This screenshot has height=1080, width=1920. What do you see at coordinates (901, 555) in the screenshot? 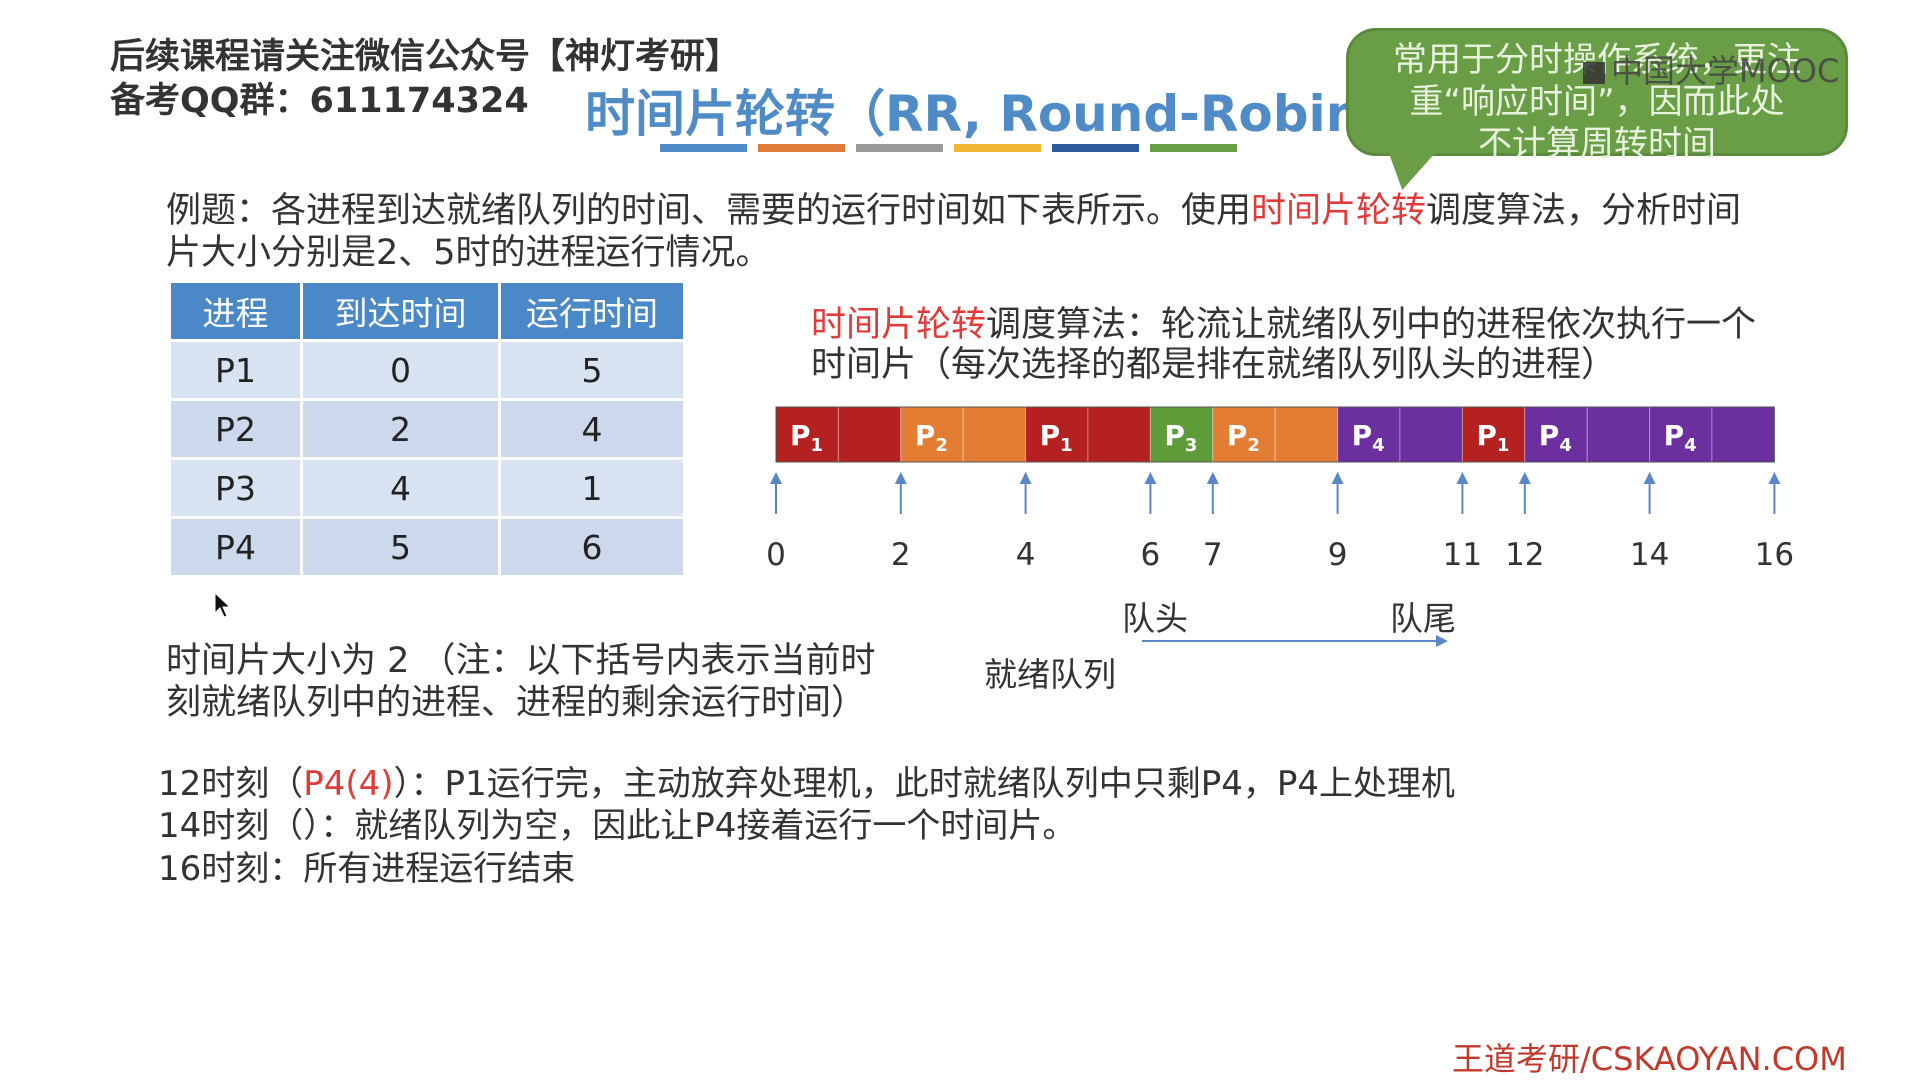
I see `time-tick-label: 2` at bounding box center [901, 555].